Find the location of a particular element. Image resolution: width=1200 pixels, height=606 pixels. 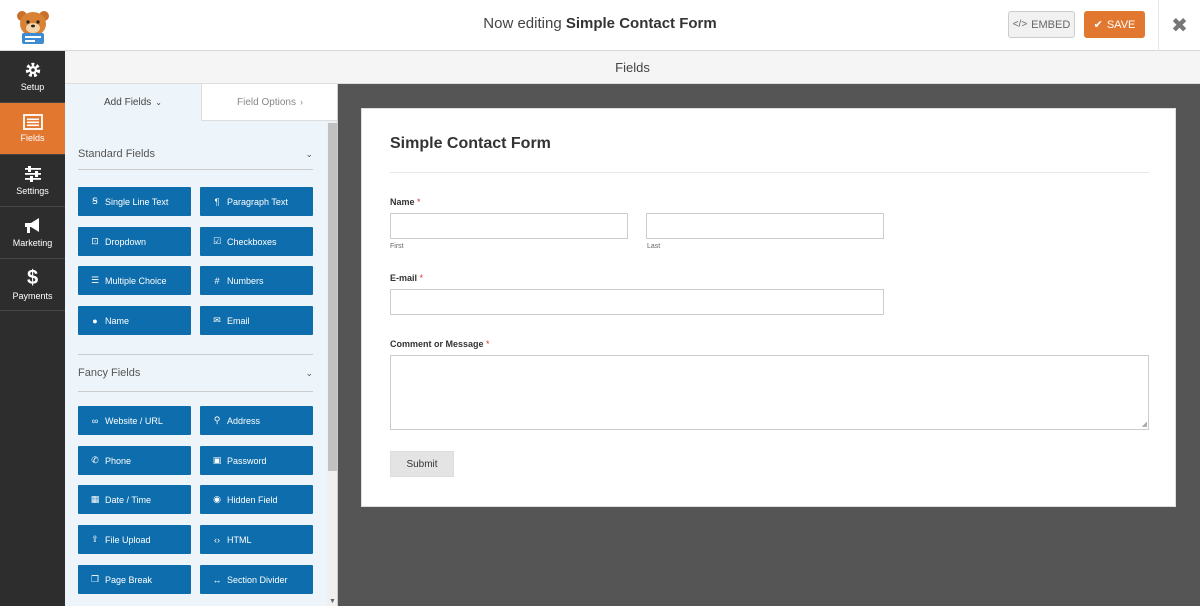

add-file-upload-button: ⇪ File Upload is located at coordinates (134, 539).